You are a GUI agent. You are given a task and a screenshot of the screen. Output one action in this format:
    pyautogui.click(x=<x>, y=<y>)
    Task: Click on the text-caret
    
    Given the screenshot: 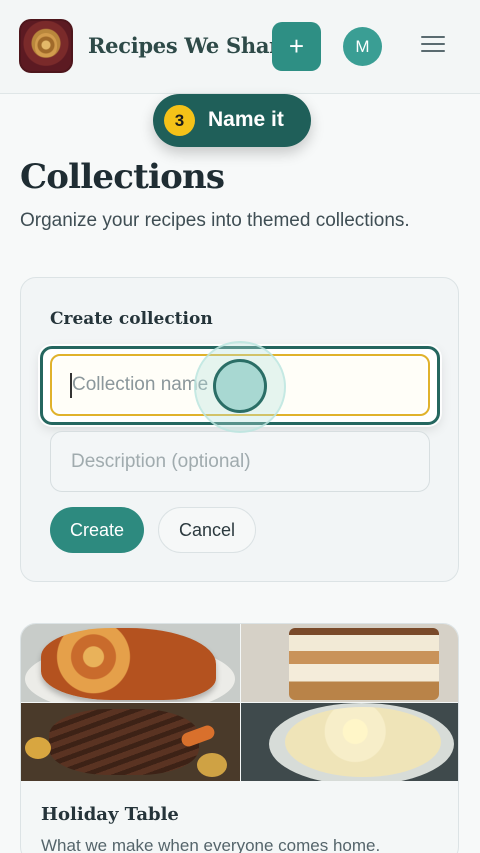 What is the action you would take?
    pyautogui.click(x=71, y=385)
    